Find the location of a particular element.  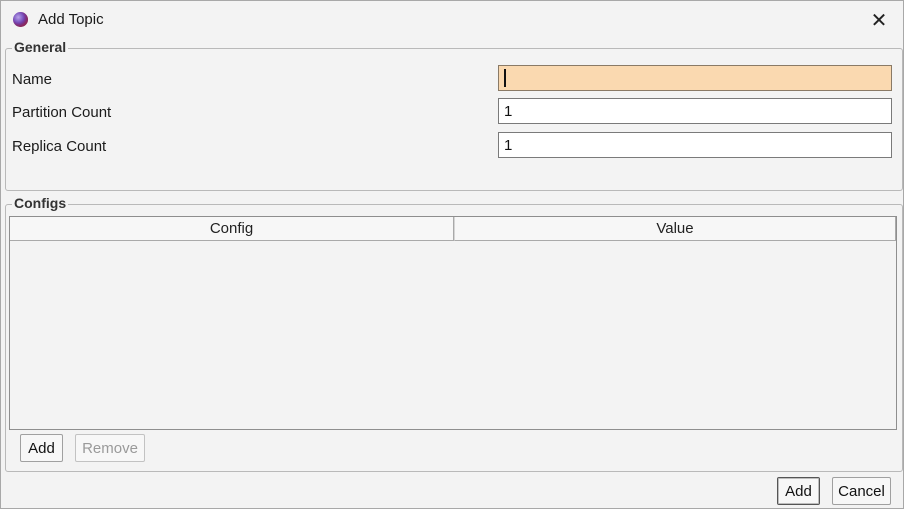

cancel-button: Cancel is located at coordinates (861, 491).